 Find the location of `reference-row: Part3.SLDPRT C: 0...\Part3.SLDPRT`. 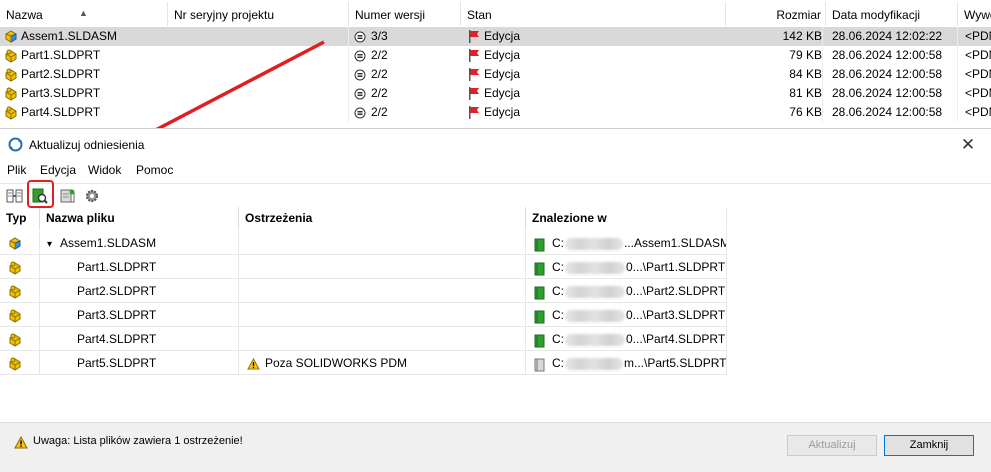

reference-row: Part3.SLDPRT C: 0...\Part3.SLDPRT is located at coordinates (363, 315).